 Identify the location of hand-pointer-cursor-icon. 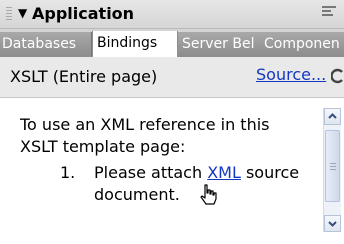
(208, 194).